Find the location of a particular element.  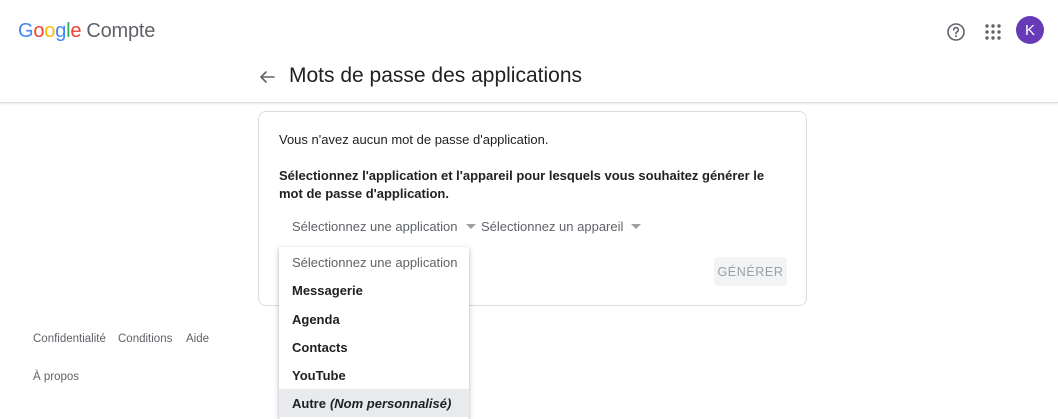

apps-grid-icon is located at coordinates (993, 32).